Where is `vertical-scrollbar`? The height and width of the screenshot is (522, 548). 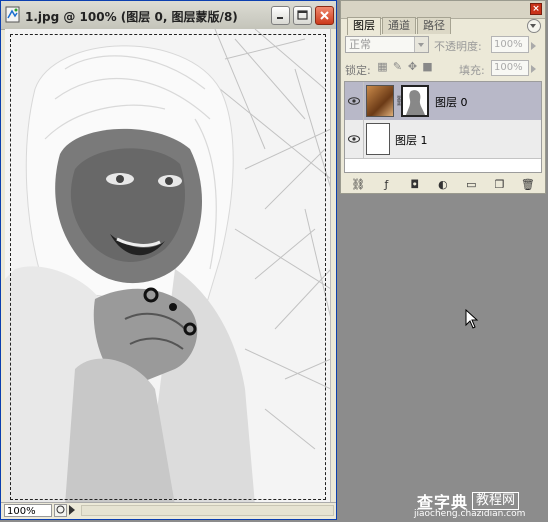 vertical-scrollbar is located at coordinates (333, 267).